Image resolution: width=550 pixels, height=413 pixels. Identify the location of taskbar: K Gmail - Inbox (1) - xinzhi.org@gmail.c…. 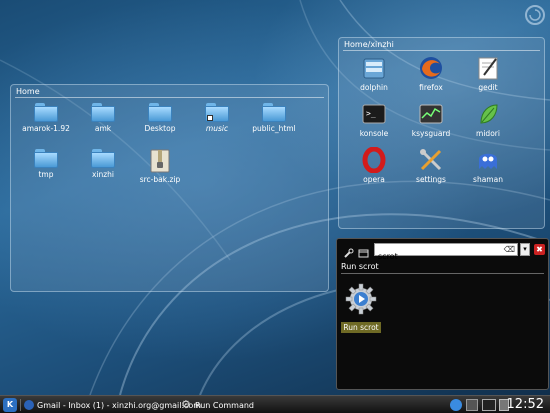
(275, 404).